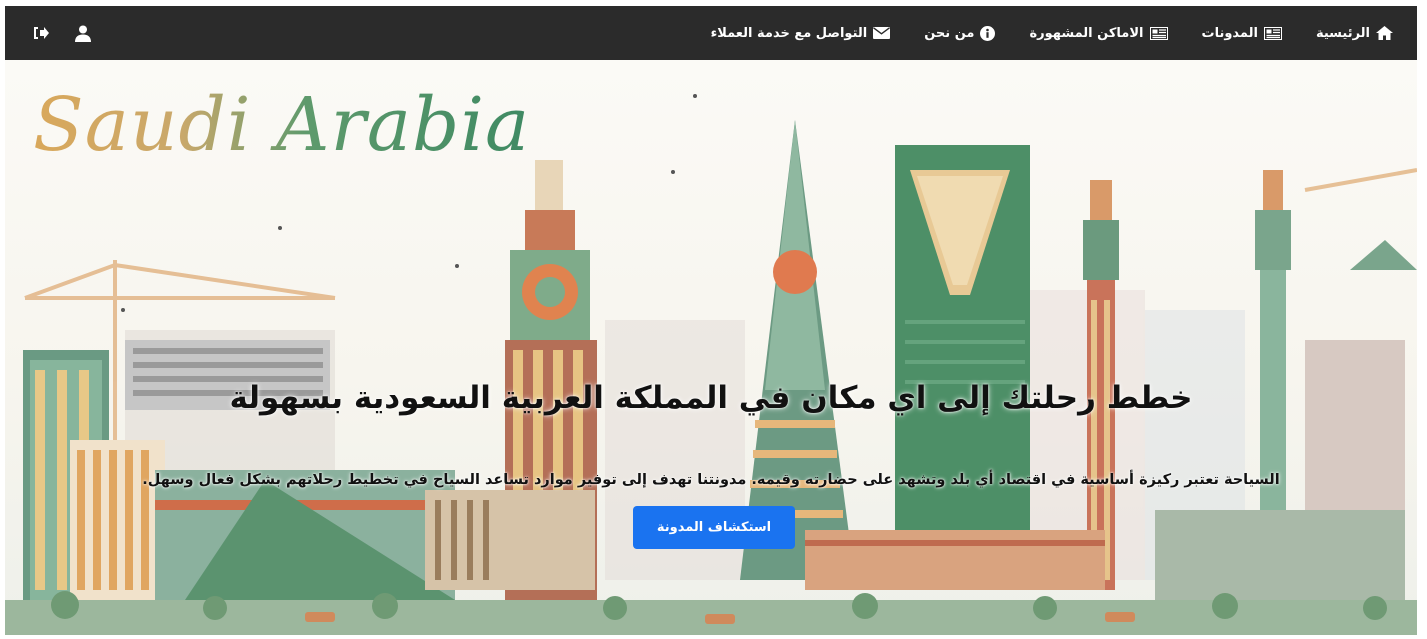  What do you see at coordinates (789, 33) in the screenshot?
I see `nav-item-label: التواصل مع خدمة العملاء` at bounding box center [789, 33].